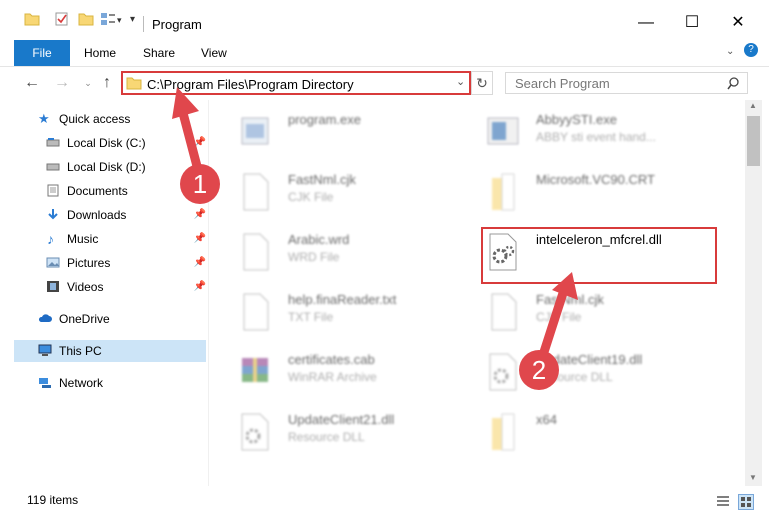  Describe the element at coordinates (344, 252) in the screenshot. I see `file-item: Arabic.wrd WRD File` at that location.